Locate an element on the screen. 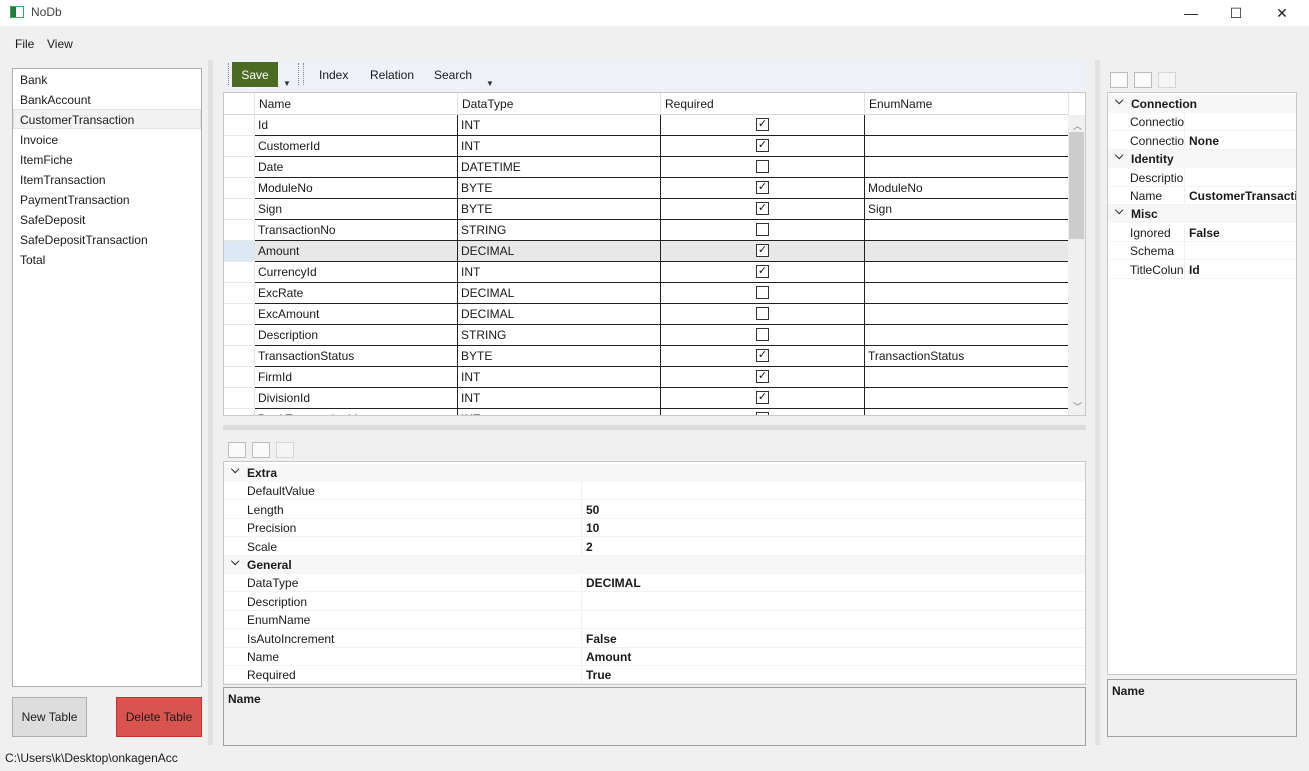 The width and height of the screenshot is (1309, 771). type-cell: DATETIME is located at coordinates (559, 167).